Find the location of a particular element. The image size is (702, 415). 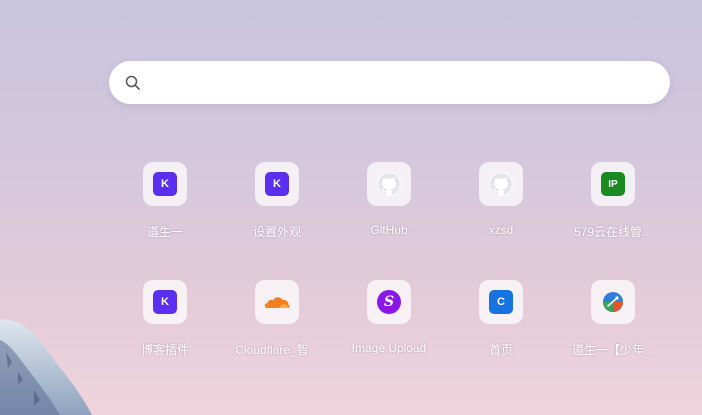

compass-icon is located at coordinates (613, 302).